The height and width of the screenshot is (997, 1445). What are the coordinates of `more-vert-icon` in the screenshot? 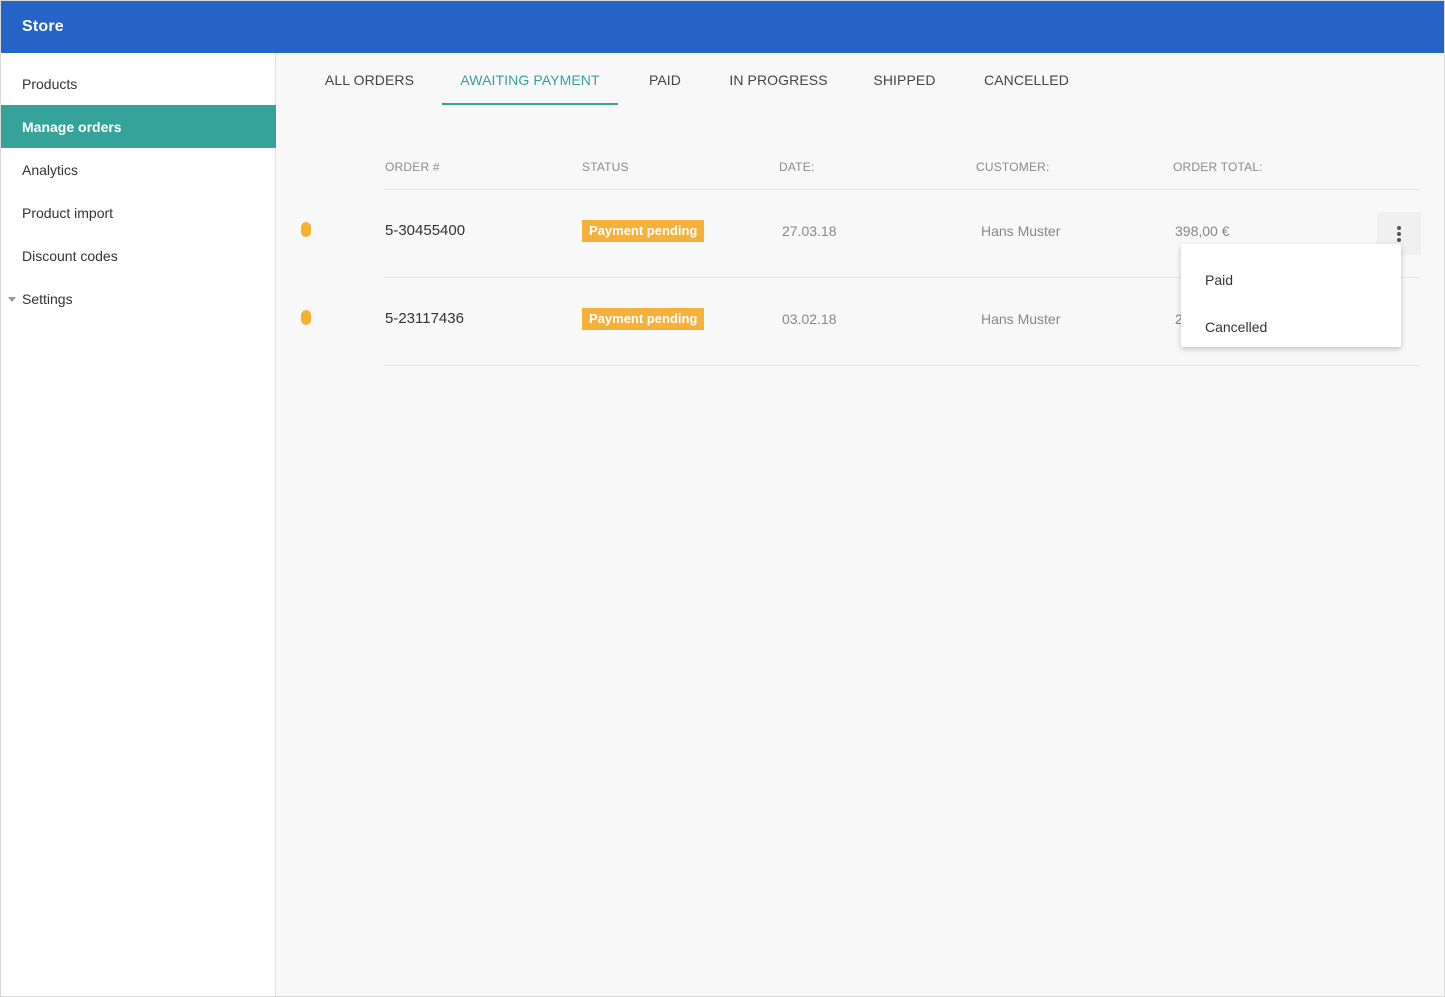 It's located at (1399, 228).